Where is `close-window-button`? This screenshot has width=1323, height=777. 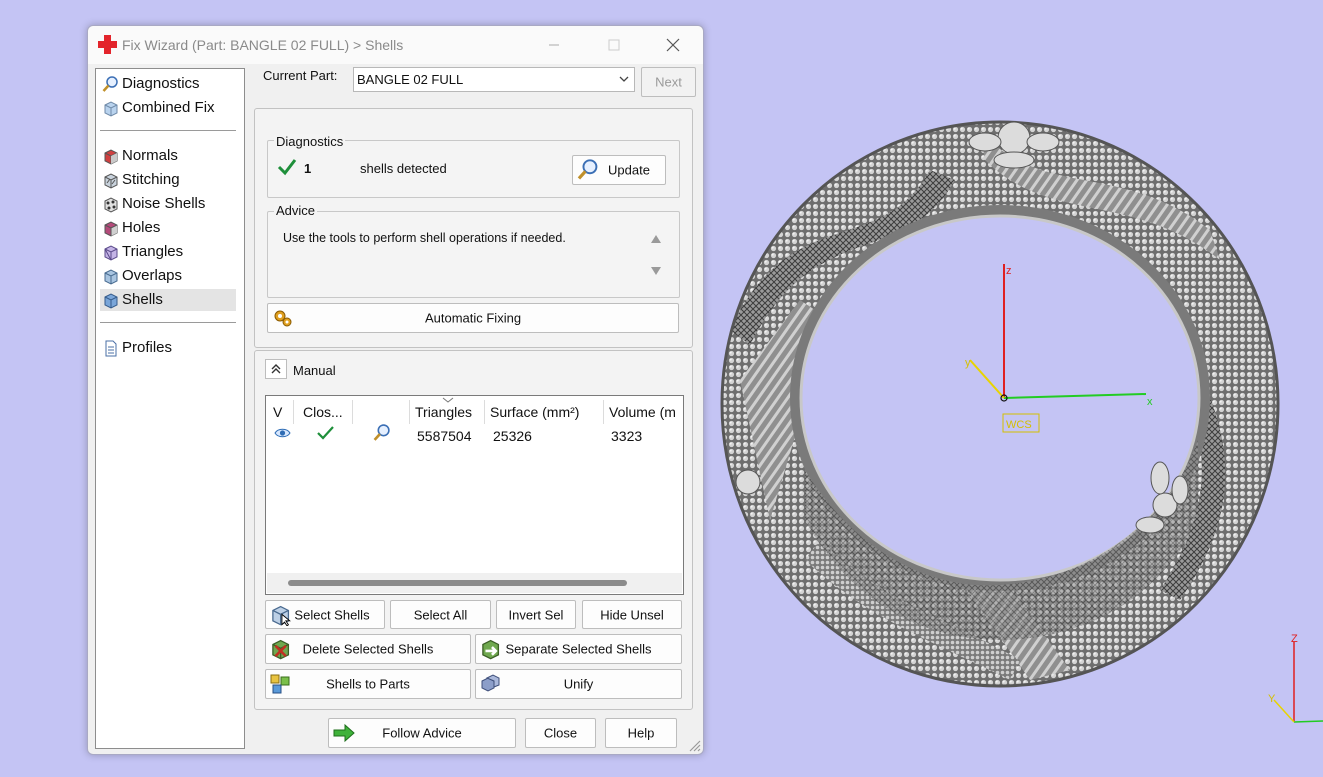 close-window-button is located at coordinates (673, 45).